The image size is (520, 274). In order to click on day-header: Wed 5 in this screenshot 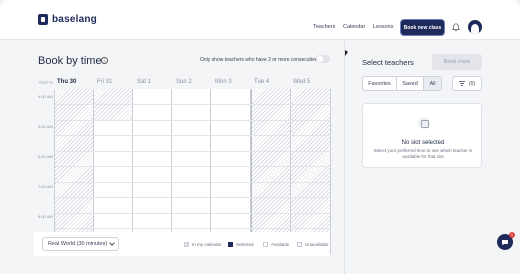, I will do `click(301, 82)`.